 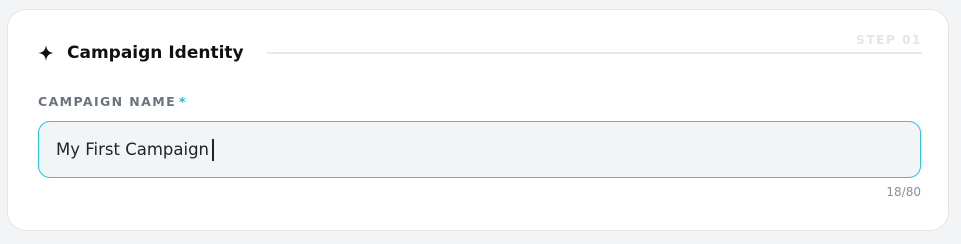 What do you see at coordinates (903, 192) in the screenshot?
I see `character-counter: 18/80` at bounding box center [903, 192].